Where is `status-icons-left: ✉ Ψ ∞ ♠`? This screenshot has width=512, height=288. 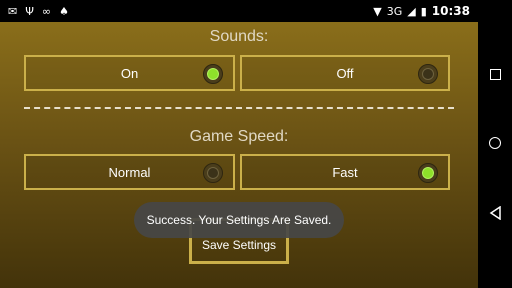 status-icons-left: ✉ Ψ ∞ ♠ is located at coordinates (38, 11).